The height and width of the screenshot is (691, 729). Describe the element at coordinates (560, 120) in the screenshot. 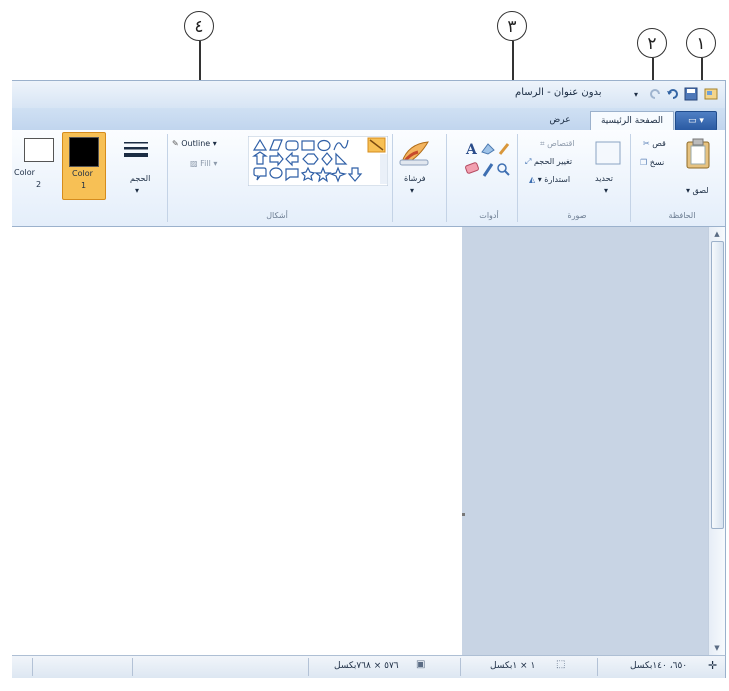

I see `tab-view: عرض` at that location.